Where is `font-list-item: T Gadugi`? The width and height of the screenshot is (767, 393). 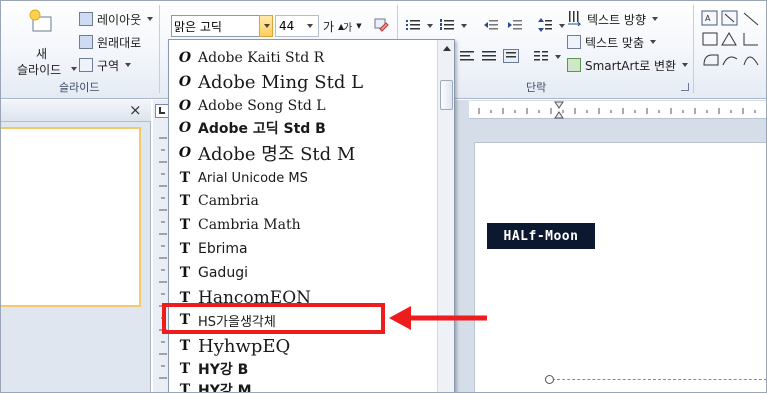 font-list-item: T Gadugi is located at coordinates (303, 273).